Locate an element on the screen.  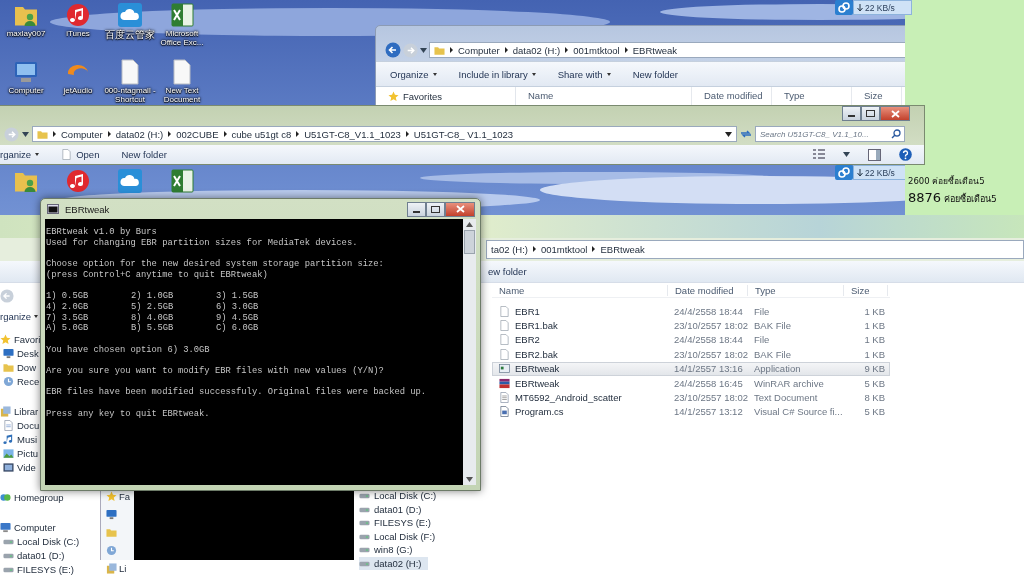
file-row: Program.cs 14/1/2557 13:12 Visual C# Source fi... 5 KB is located at coordinates (691, 412).